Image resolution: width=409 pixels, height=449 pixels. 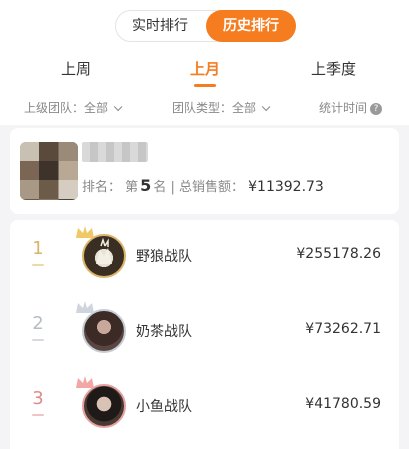 What do you see at coordinates (204, 330) in the screenshot?
I see `list-item: 2 奶茶战队 ¥73262.71` at bounding box center [204, 330].